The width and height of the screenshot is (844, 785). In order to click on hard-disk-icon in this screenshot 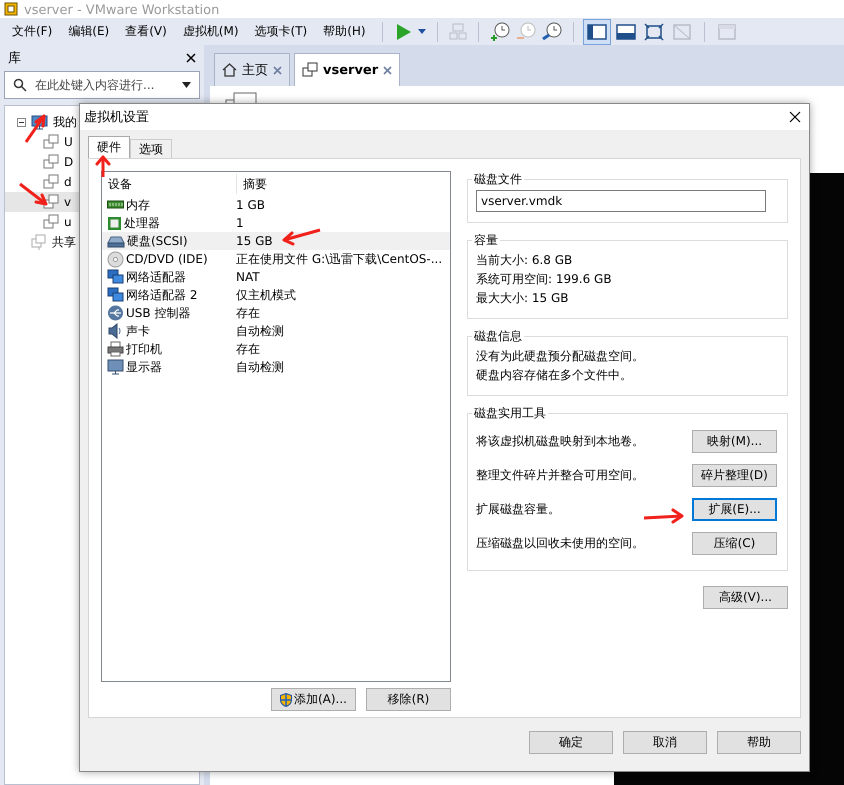, I will do `click(116, 241)`.